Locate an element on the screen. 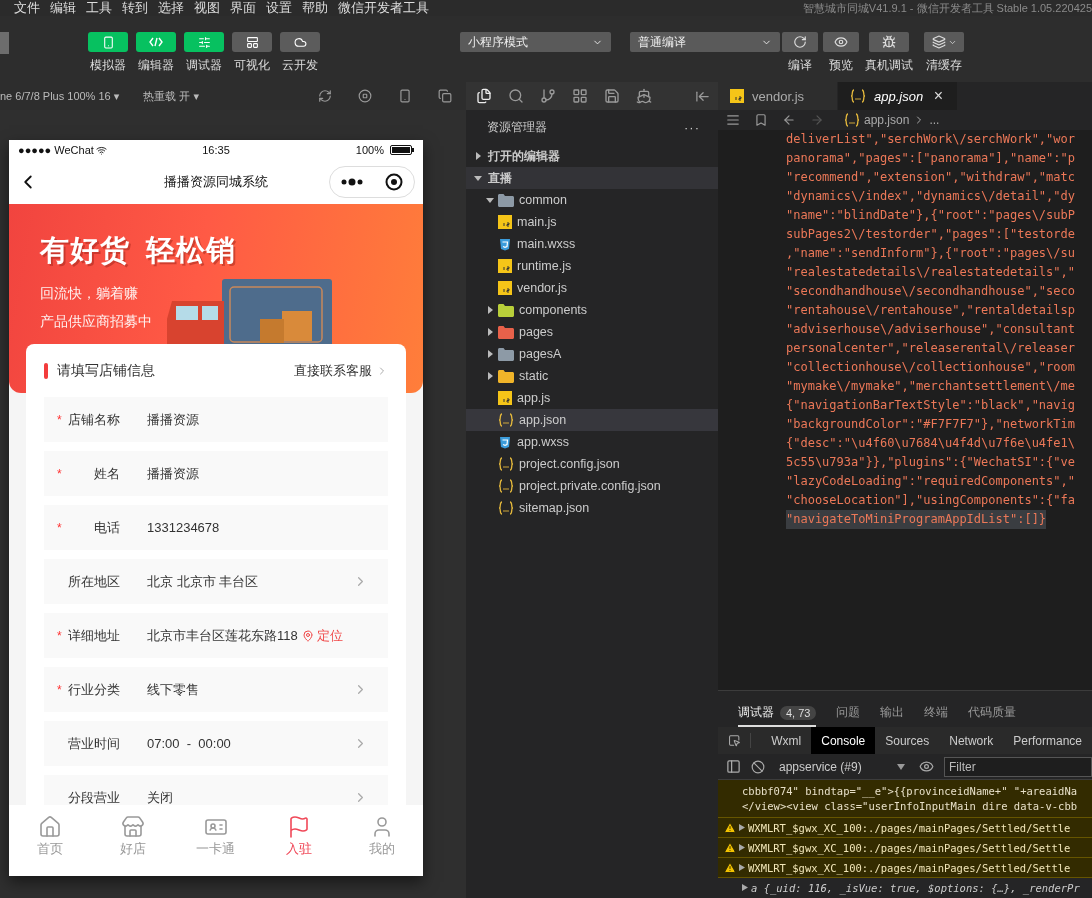 This screenshot has height=898, width=1092. field-label: 详细地址 is located at coordinates (94, 635).